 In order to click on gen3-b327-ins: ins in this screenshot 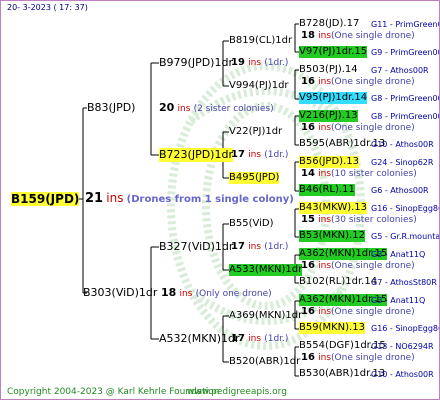, I will do `click(255, 247)`.